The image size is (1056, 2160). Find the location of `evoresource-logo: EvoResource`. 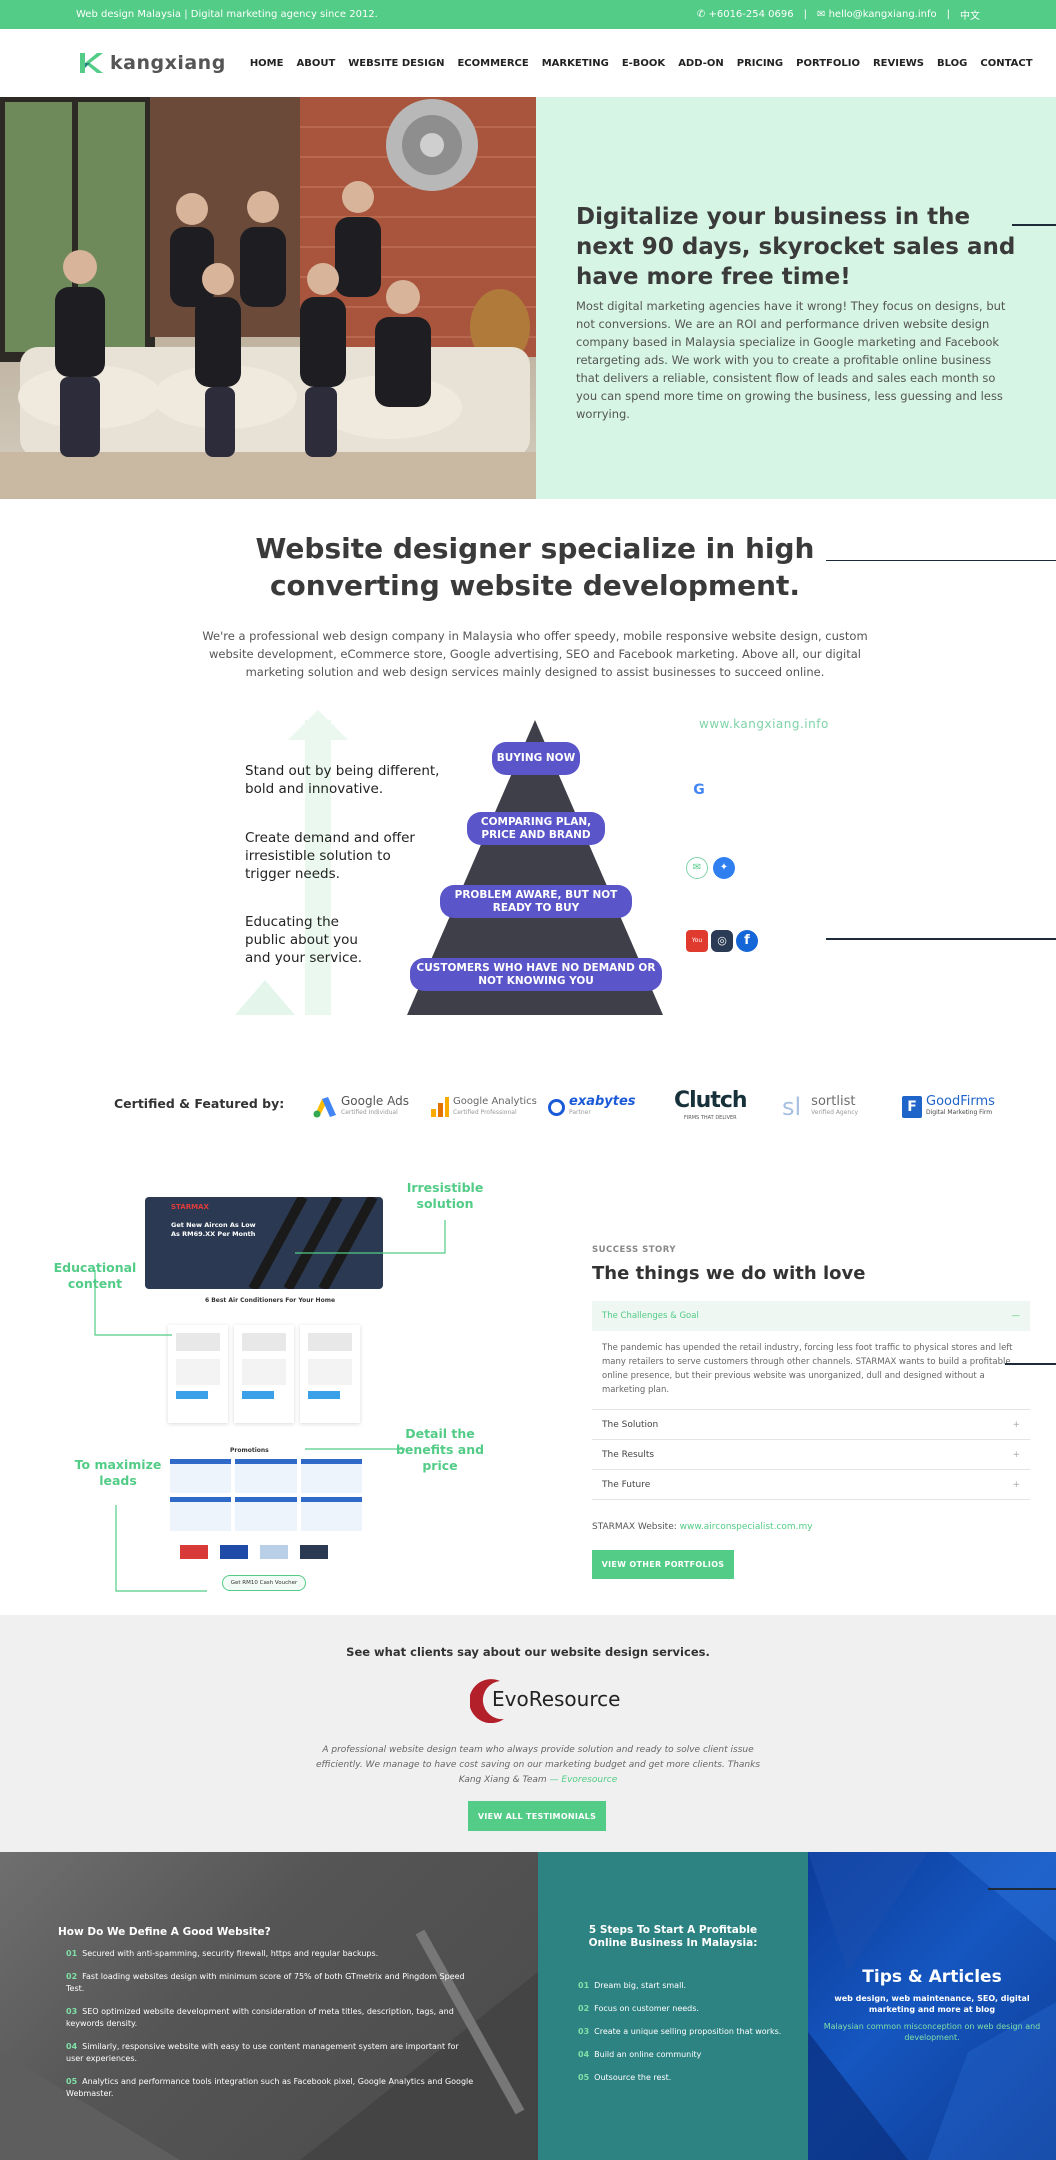

evoresource-logo: EvoResource is located at coordinates (545, 1699).